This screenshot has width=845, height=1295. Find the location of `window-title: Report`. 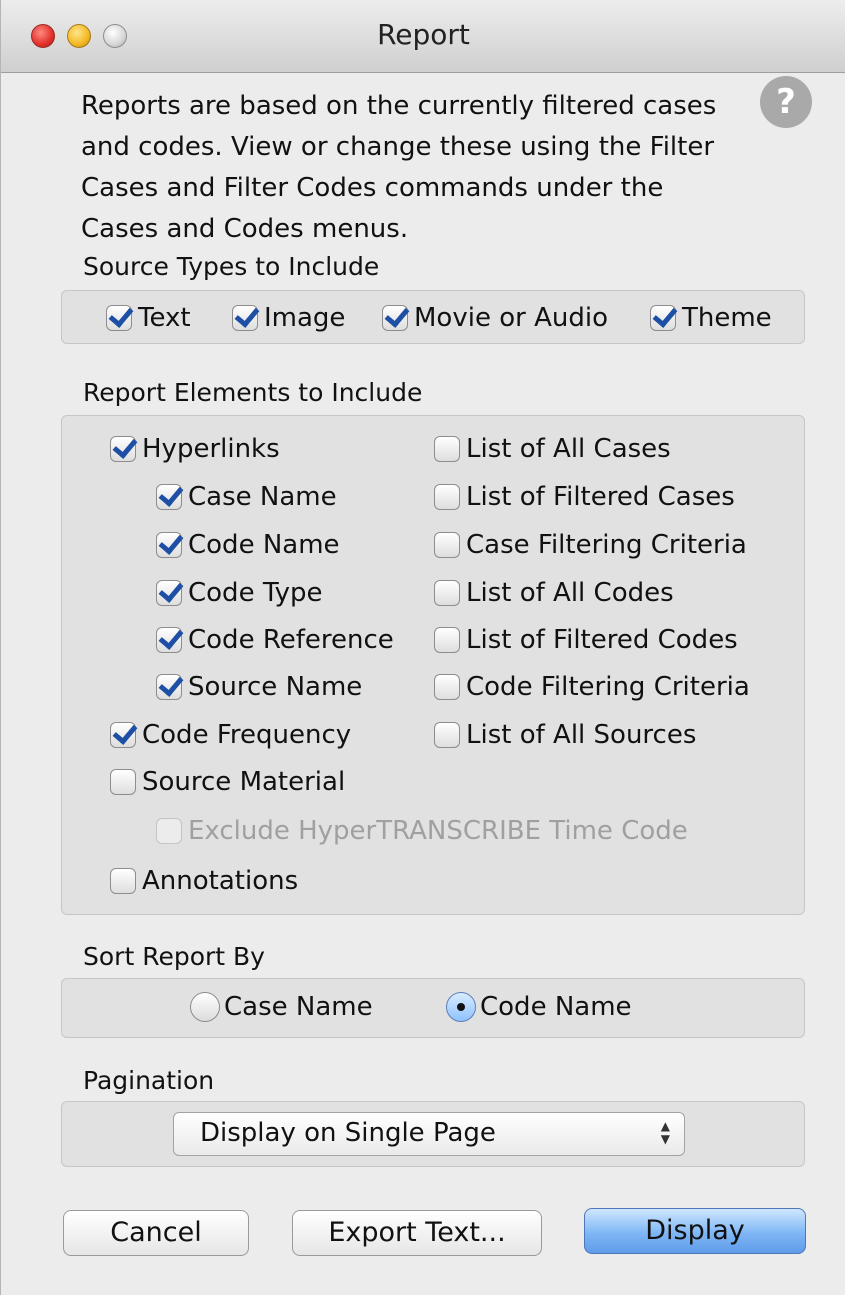

window-title: Report is located at coordinates (423, 34).